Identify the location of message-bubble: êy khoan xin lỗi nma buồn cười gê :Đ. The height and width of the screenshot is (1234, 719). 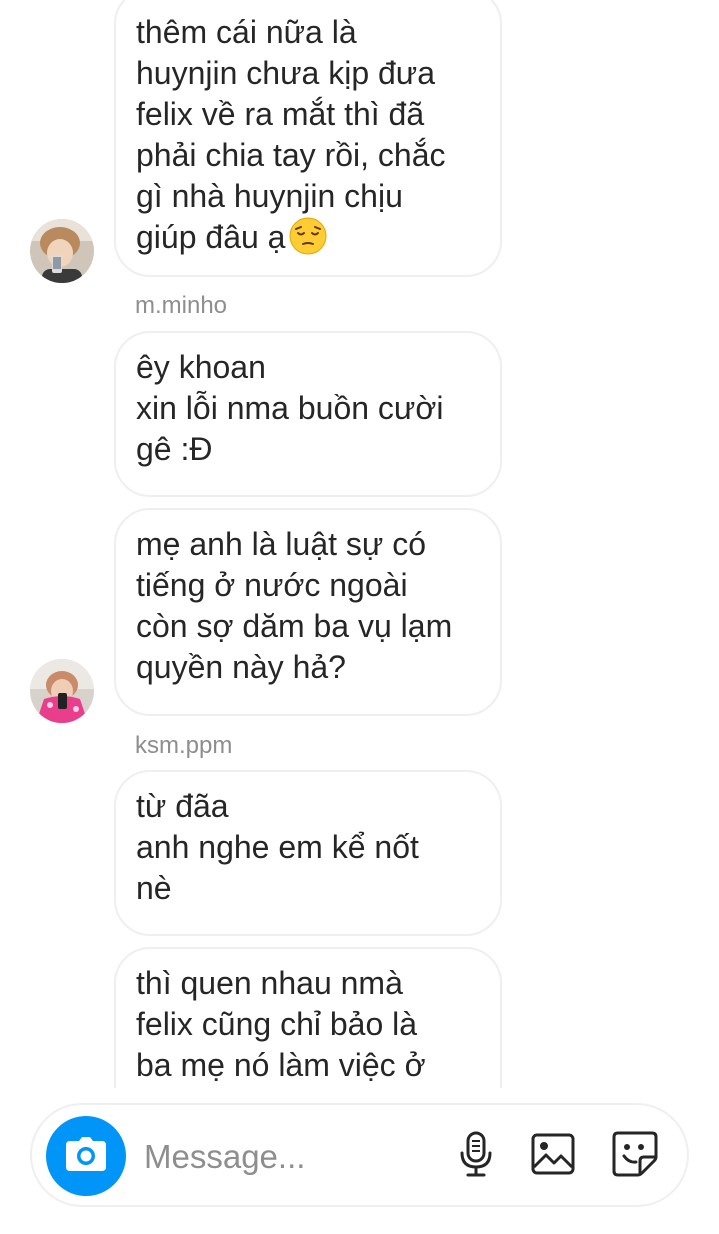
(308, 414).